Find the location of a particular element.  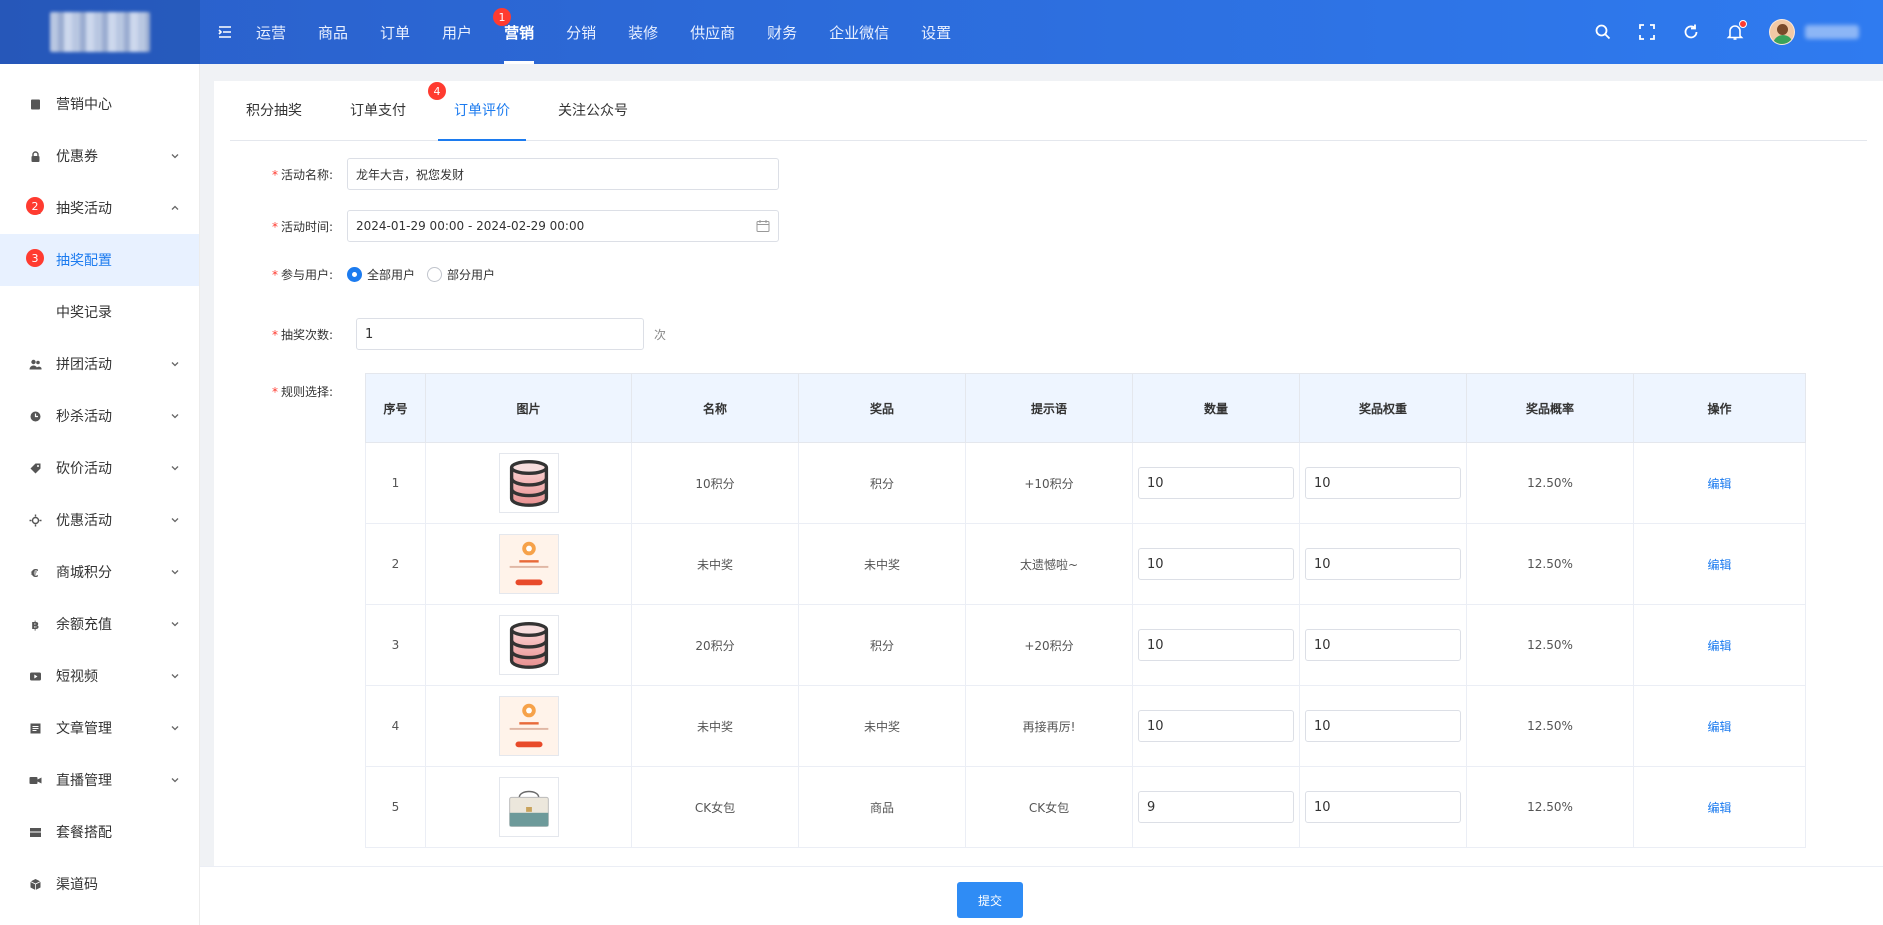

cell-prob: 12.50% is located at coordinates (1550, 645).